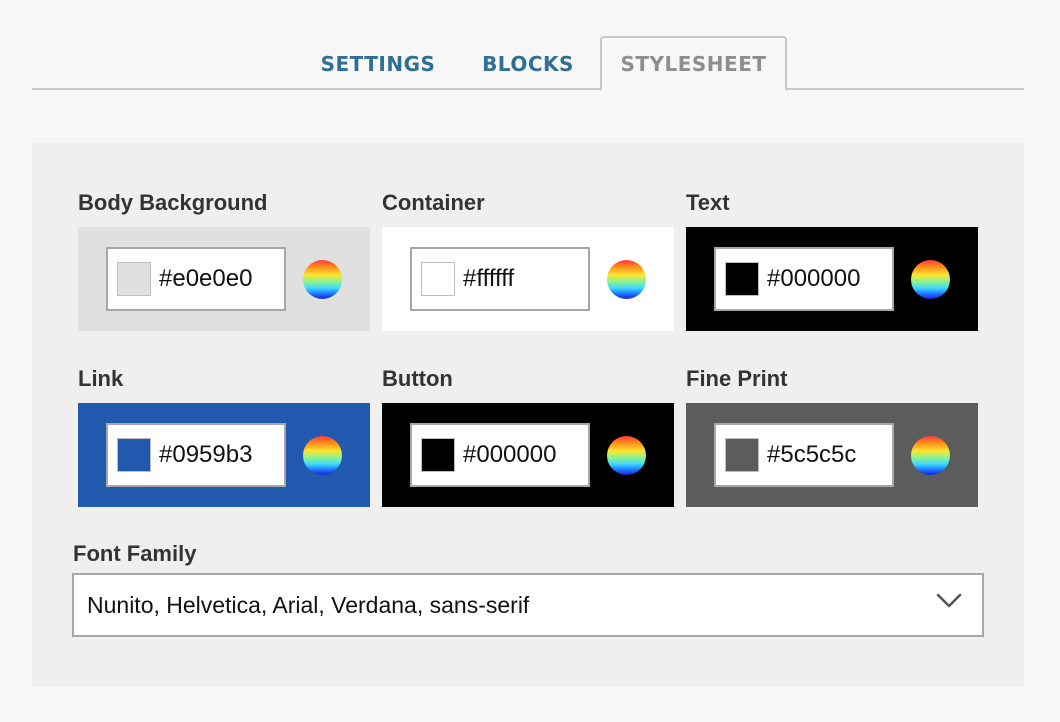 The height and width of the screenshot is (722, 1060). I want to click on hex-input-link: #0959b3, so click(196, 455).